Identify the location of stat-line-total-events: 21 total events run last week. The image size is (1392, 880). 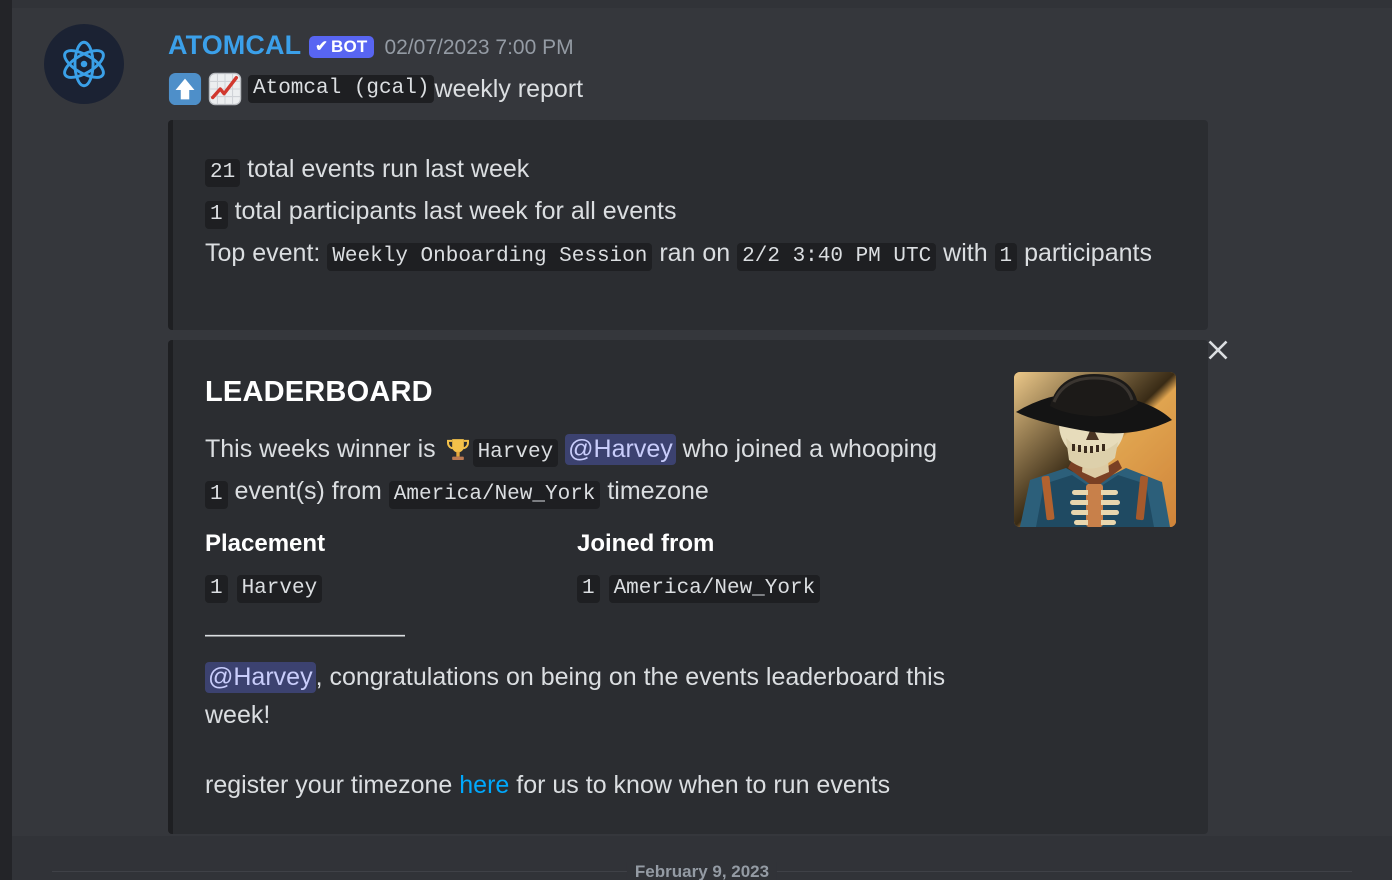
(685, 171).